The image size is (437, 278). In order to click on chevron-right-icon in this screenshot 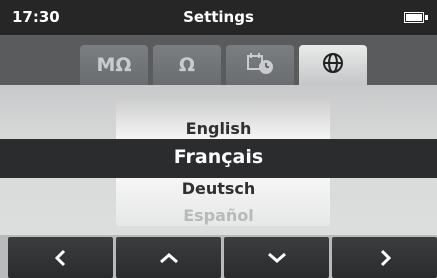, I will do `click(385, 258)`.